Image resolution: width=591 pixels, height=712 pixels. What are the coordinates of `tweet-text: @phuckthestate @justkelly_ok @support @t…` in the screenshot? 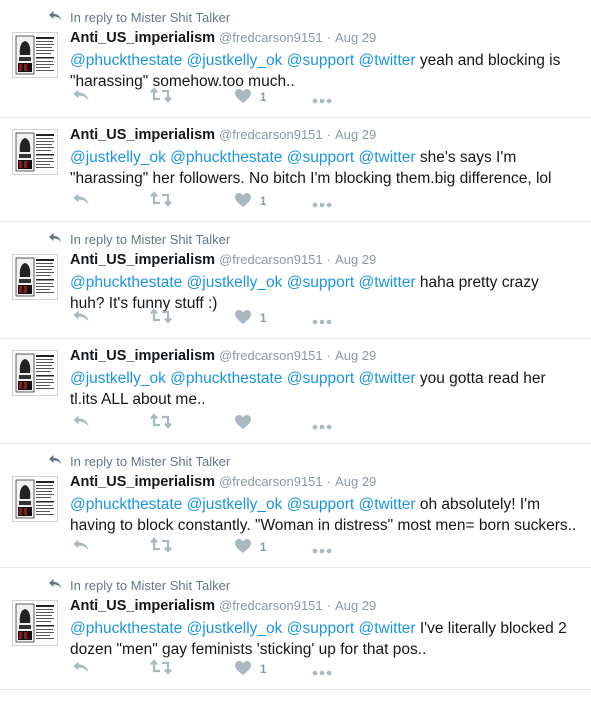 It's located at (323, 515).